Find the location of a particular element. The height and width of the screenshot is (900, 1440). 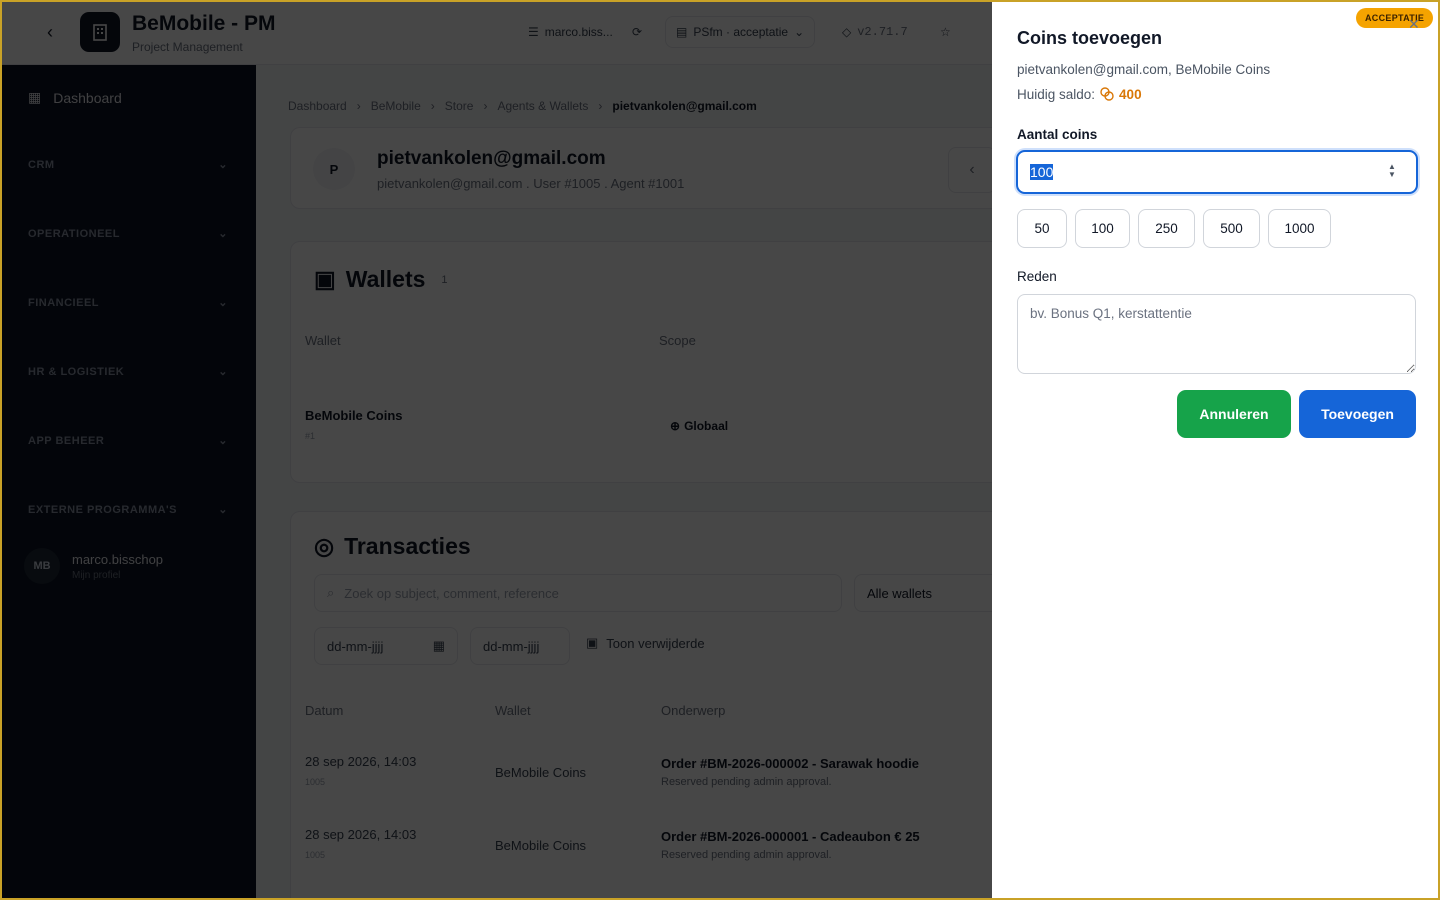

app-subtitle: Project Management is located at coordinates (187, 47).